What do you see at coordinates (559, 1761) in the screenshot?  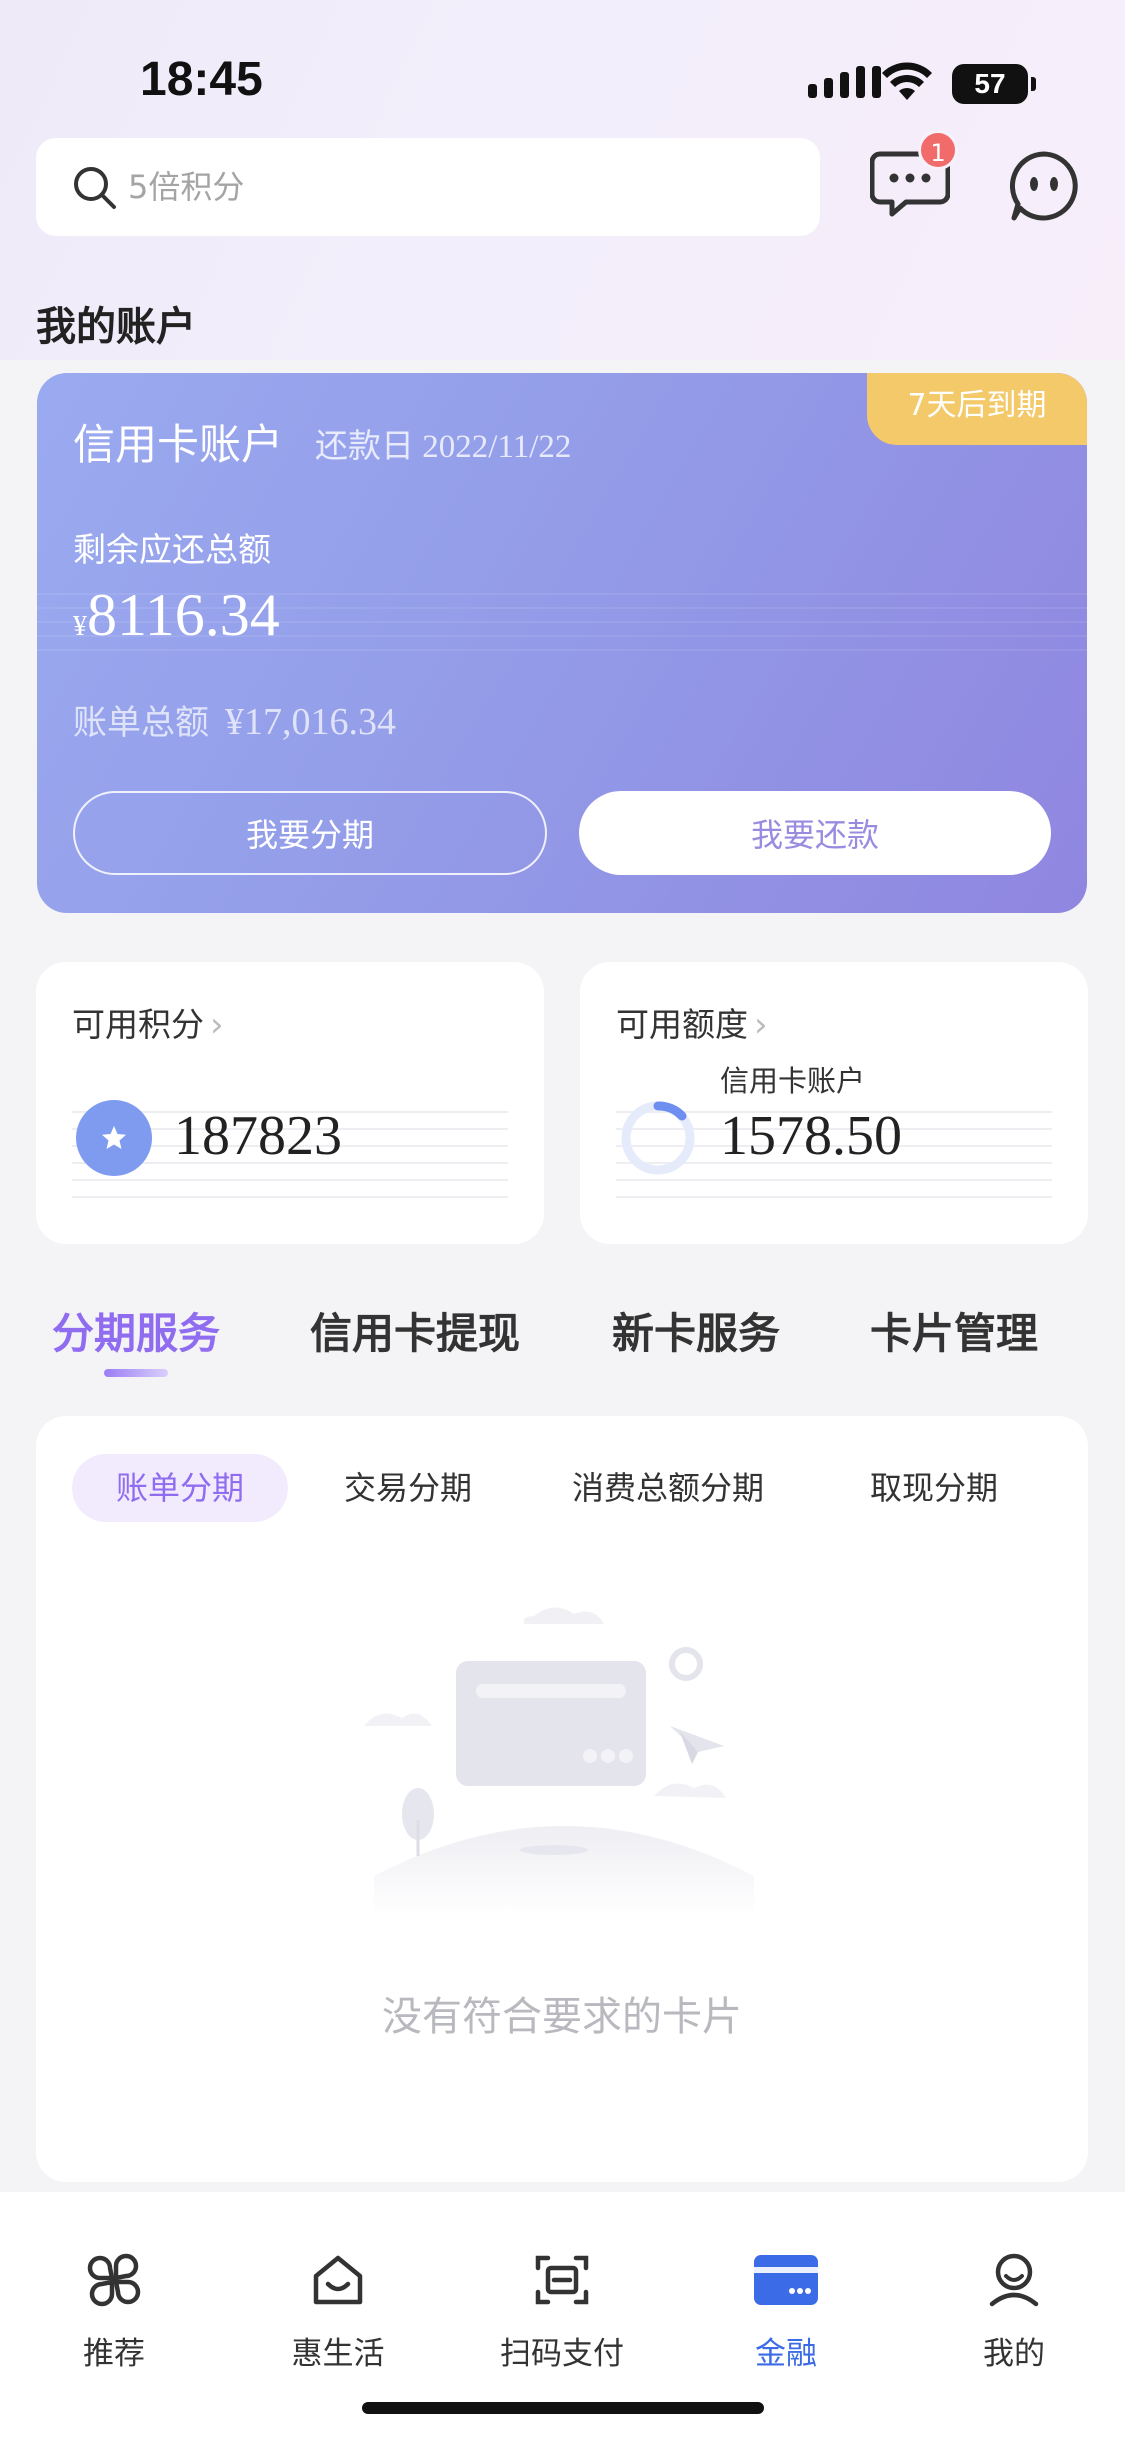 I see `empty-card-illustration` at bounding box center [559, 1761].